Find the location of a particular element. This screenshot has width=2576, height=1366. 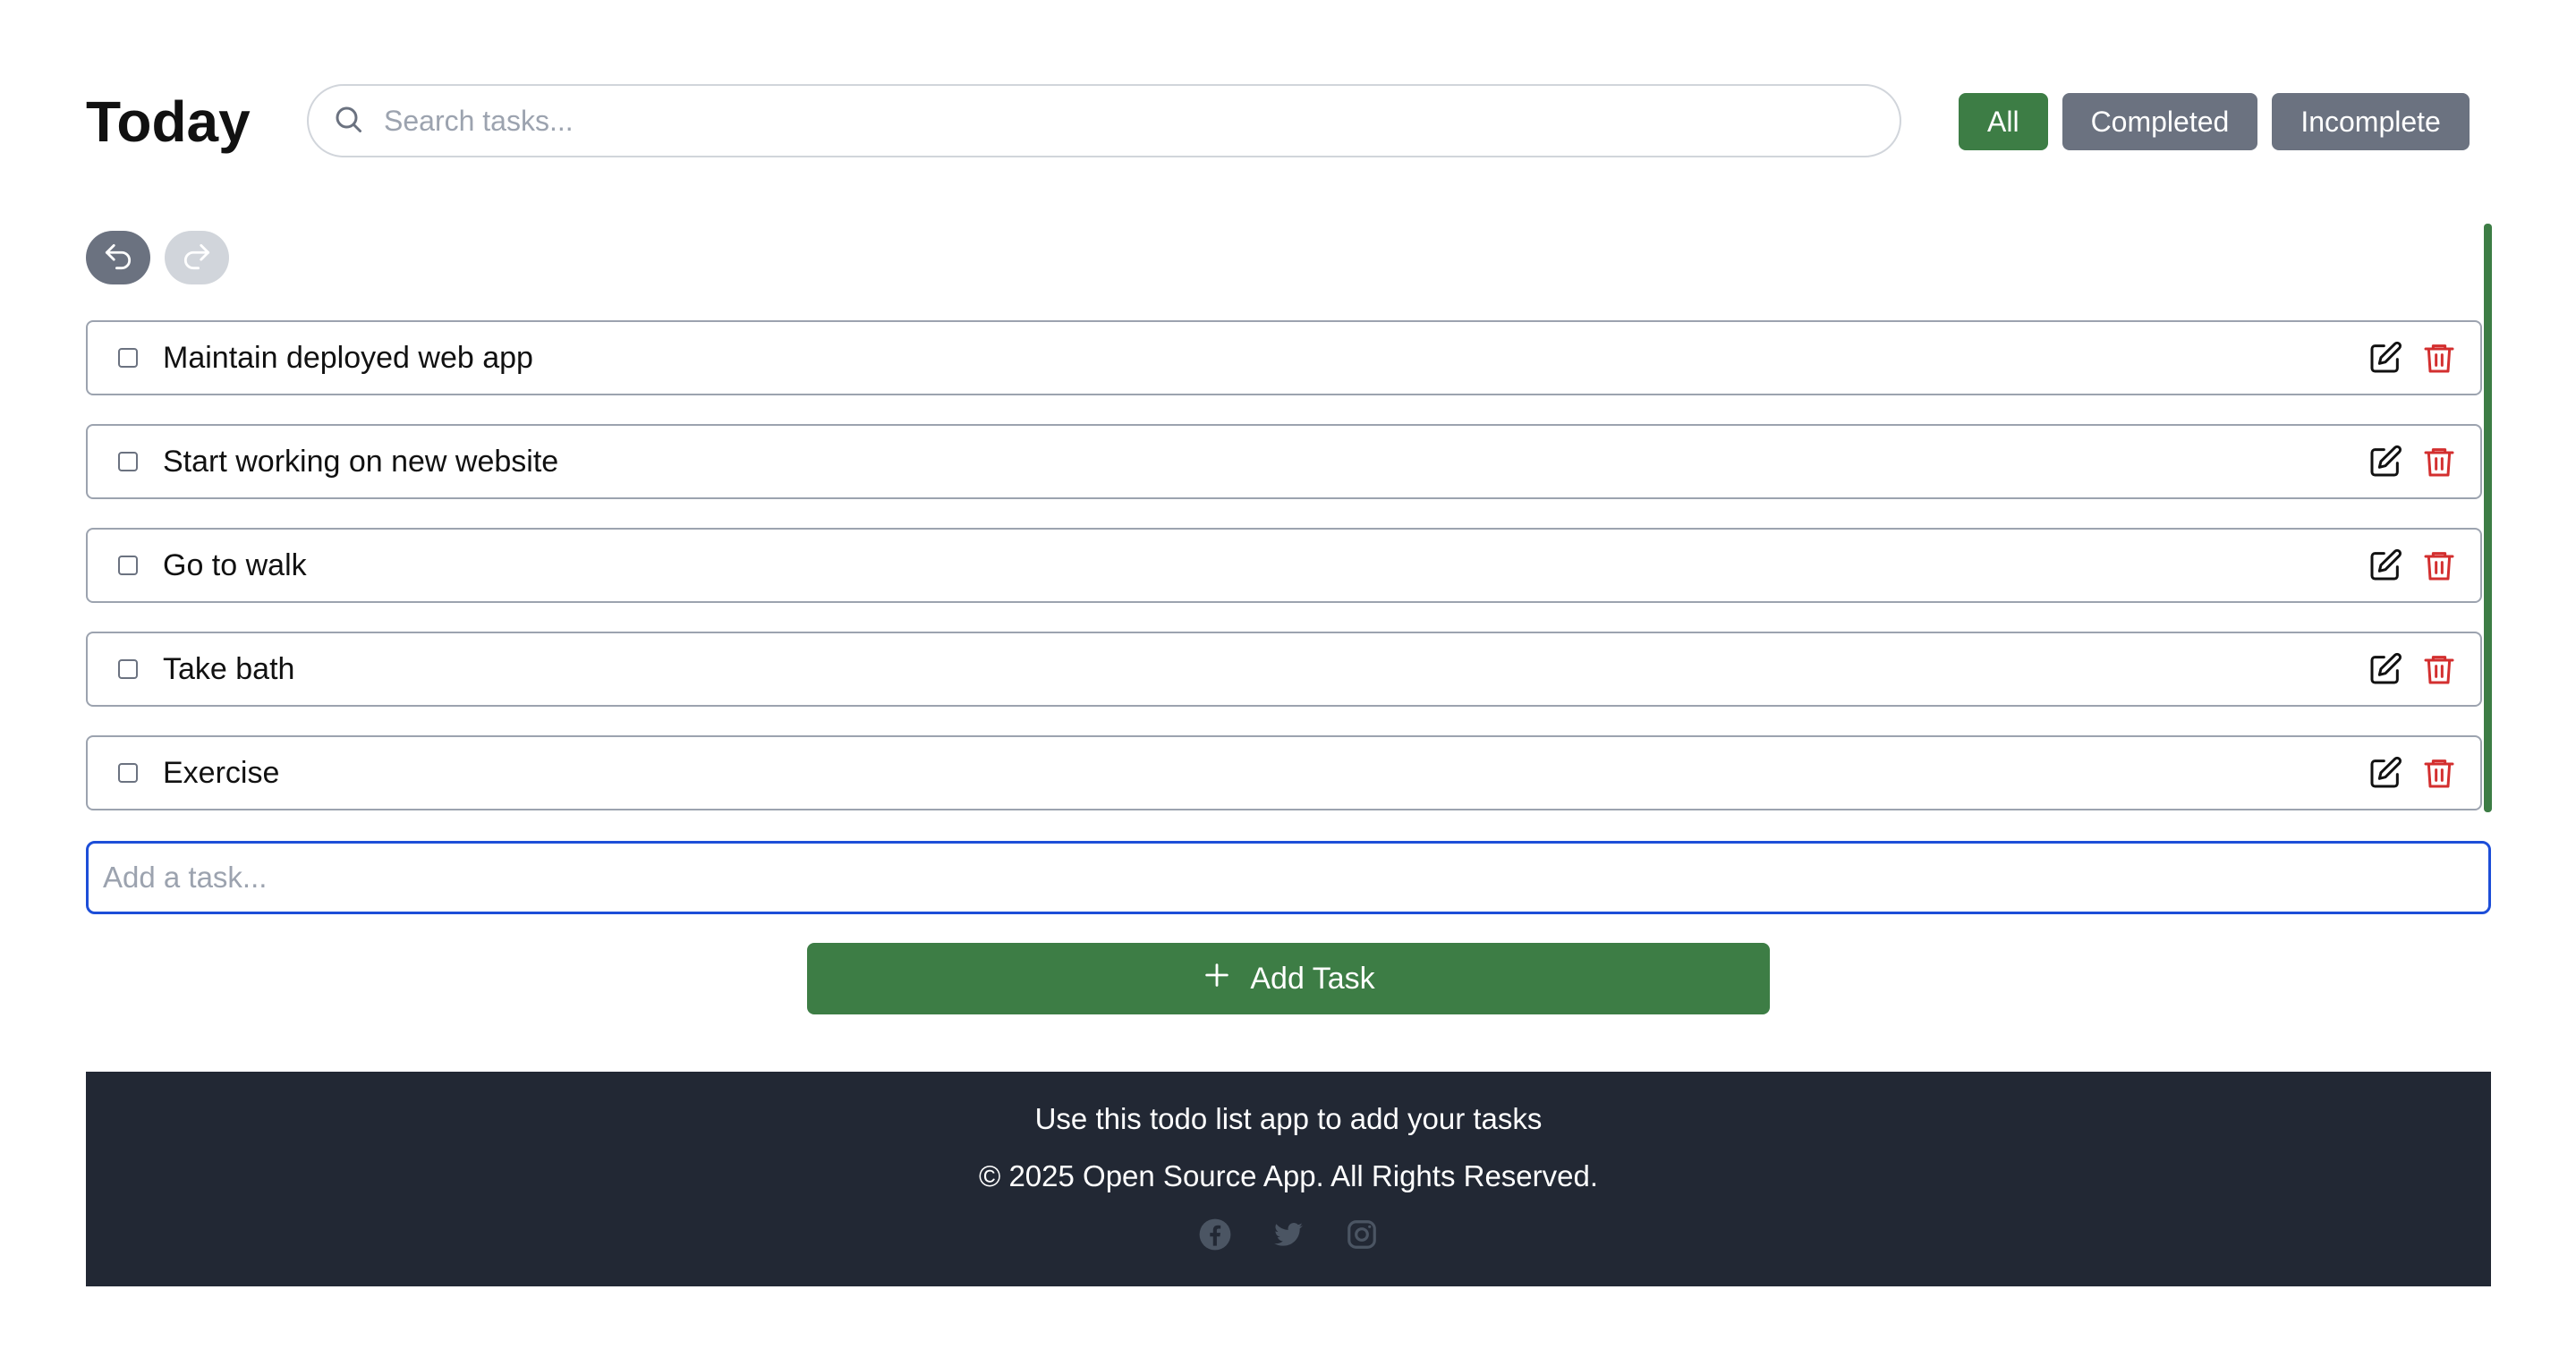

task-item: Take bath is located at coordinates (1284, 669).